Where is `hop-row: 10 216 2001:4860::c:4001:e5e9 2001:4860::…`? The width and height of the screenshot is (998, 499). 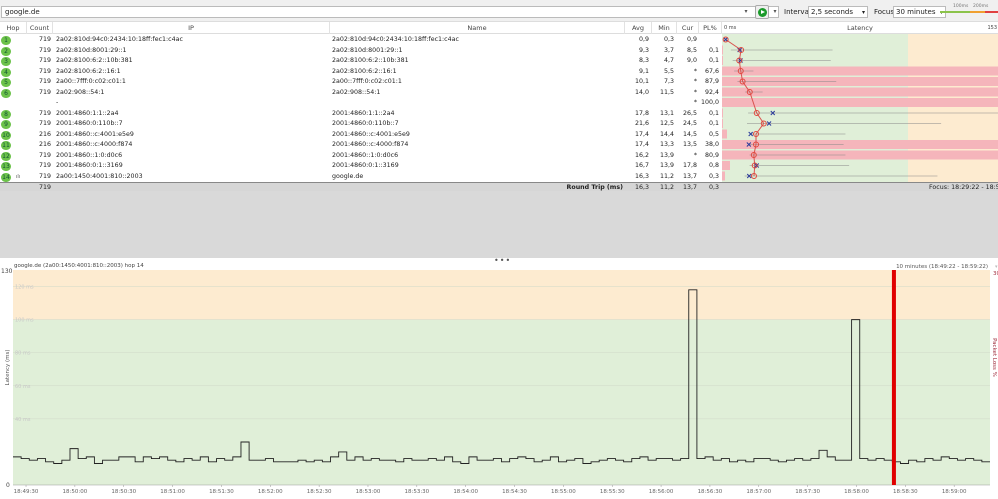 hop-row: 10 216 2001:4860::c:4001:e5e9 2001:4860::… is located at coordinates (361, 135).